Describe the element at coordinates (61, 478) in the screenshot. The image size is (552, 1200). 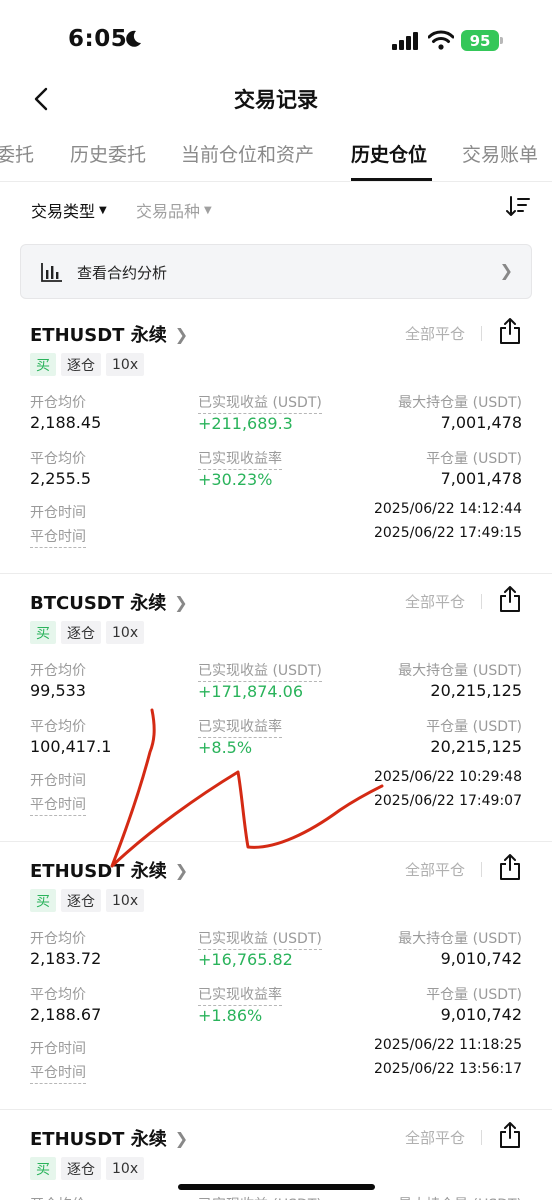
I see `close-avg-value: 2,255.5` at that location.